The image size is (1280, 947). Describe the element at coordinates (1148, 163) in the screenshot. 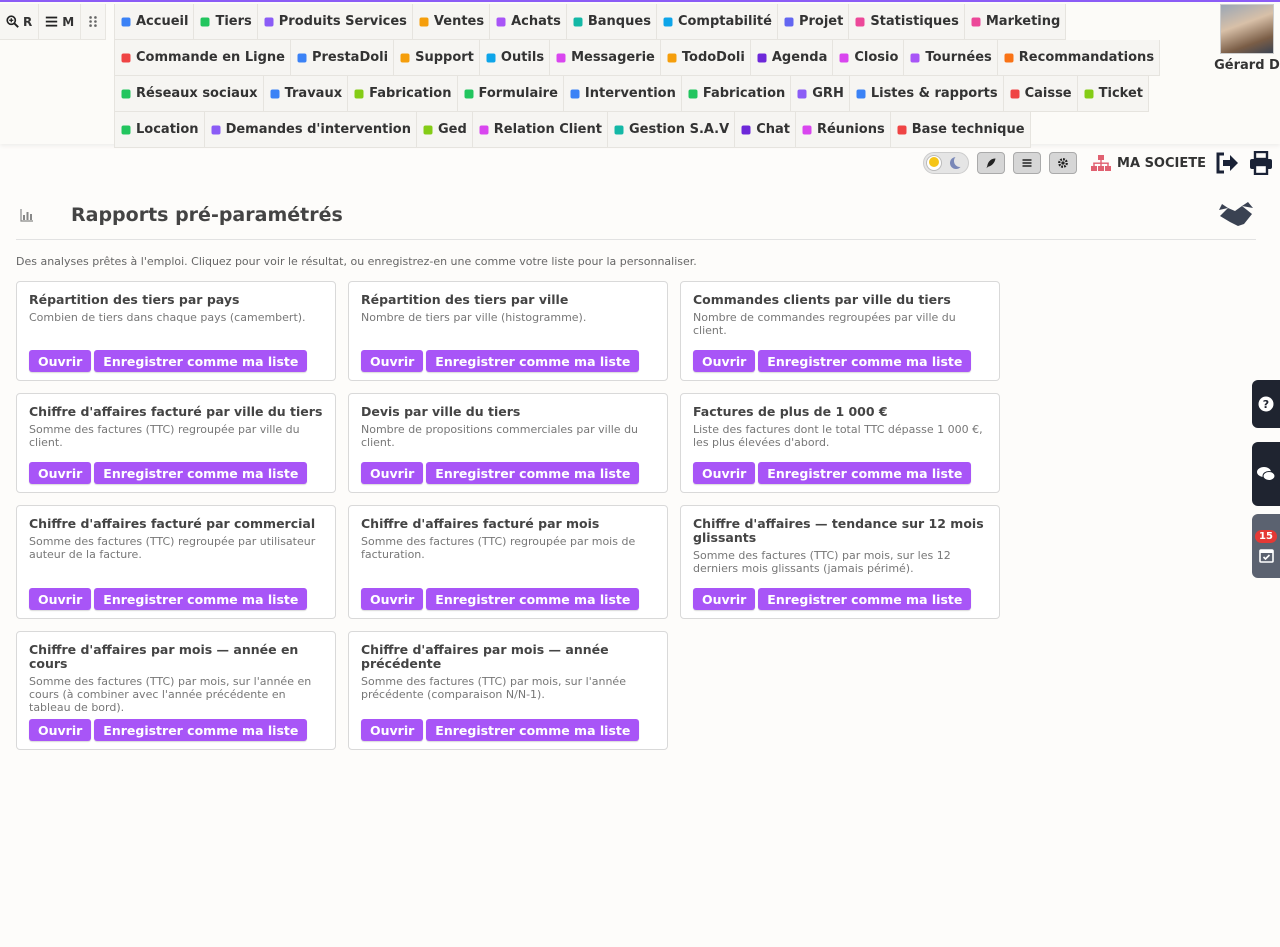

I see `company-link: MA SOCIETE` at that location.